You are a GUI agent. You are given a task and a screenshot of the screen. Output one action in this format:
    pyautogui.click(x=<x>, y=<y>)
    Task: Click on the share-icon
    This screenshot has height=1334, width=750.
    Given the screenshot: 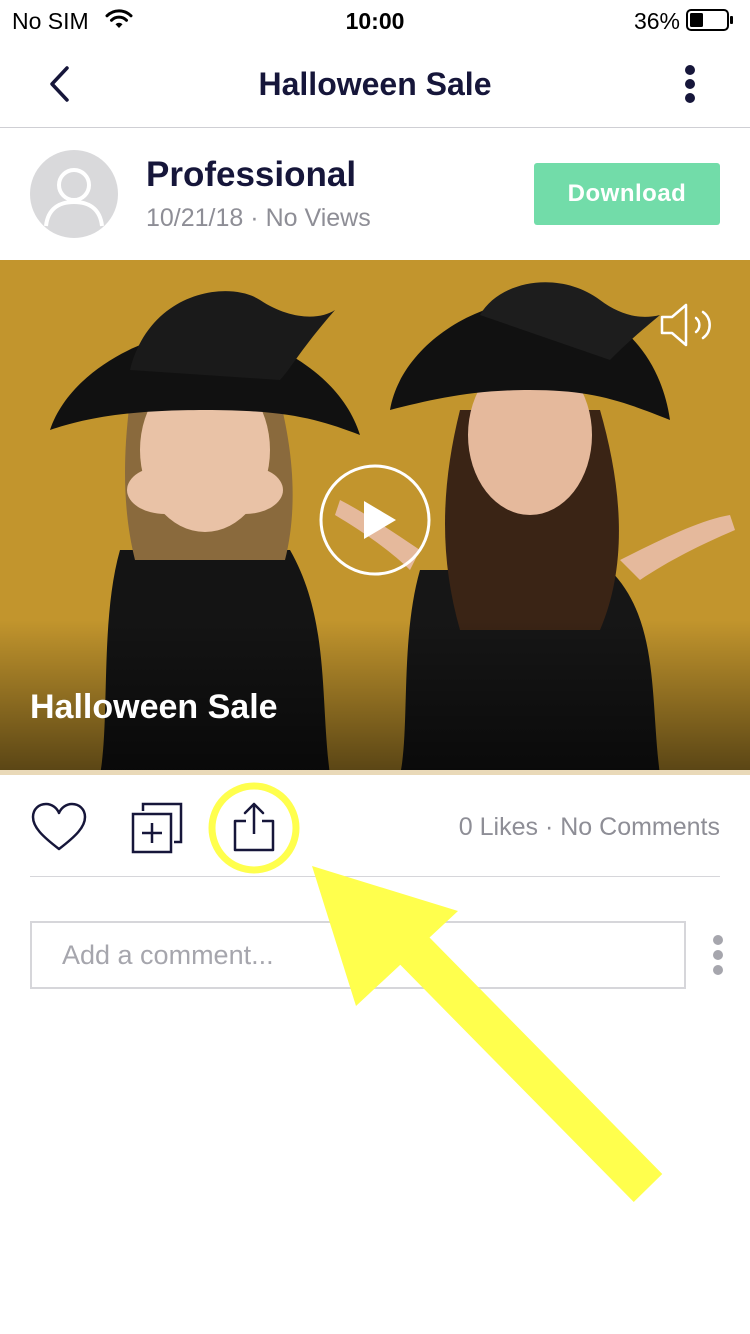 What is the action you would take?
    pyautogui.click(x=254, y=827)
    